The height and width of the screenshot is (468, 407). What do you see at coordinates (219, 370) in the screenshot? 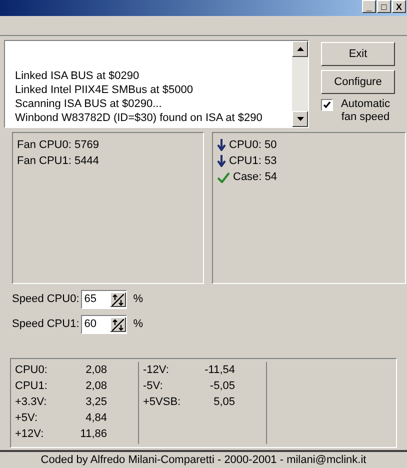
I see `voltage-value: -11,54` at bounding box center [219, 370].